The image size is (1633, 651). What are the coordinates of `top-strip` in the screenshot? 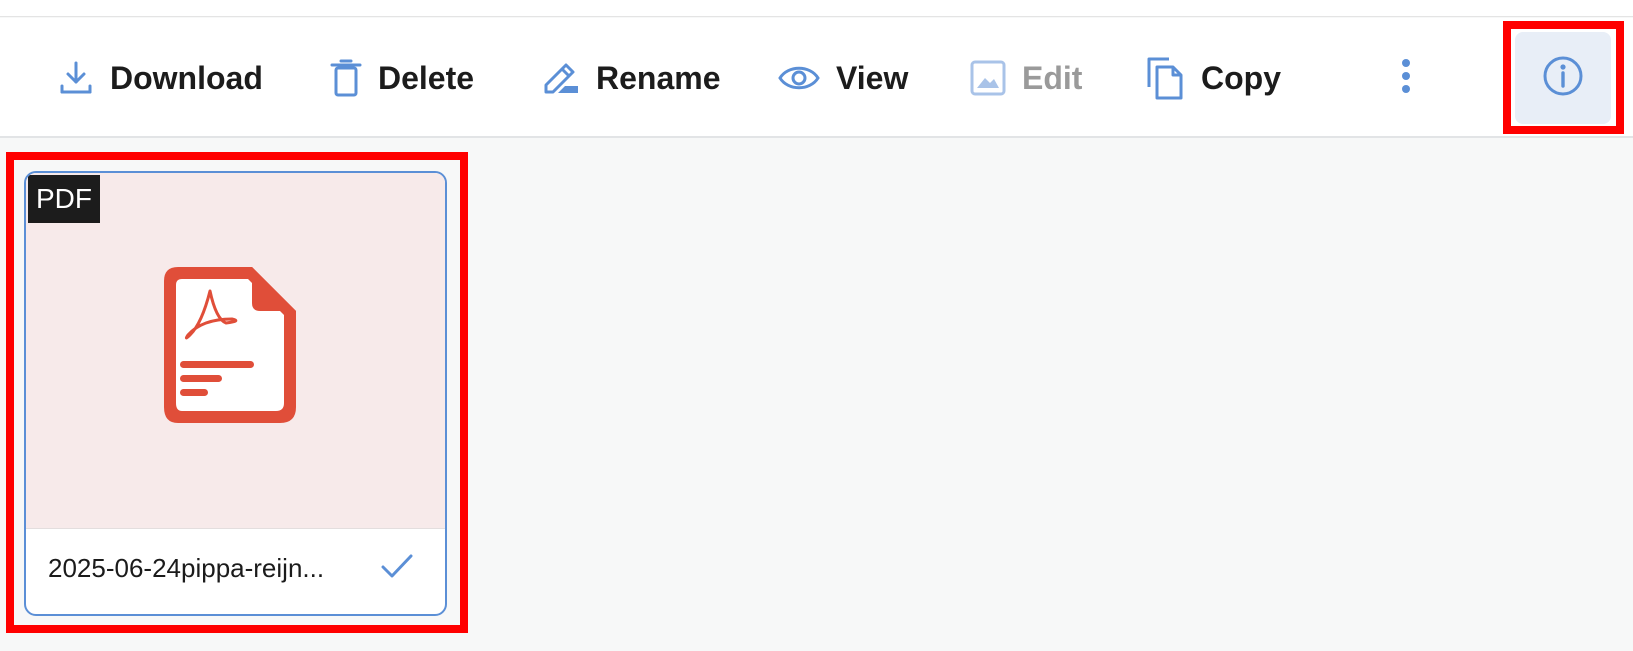 It's located at (816, 8).